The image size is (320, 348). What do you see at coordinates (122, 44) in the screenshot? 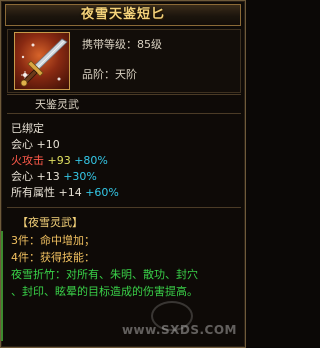
I see `carry-level: 携带等级：85级` at bounding box center [122, 44].